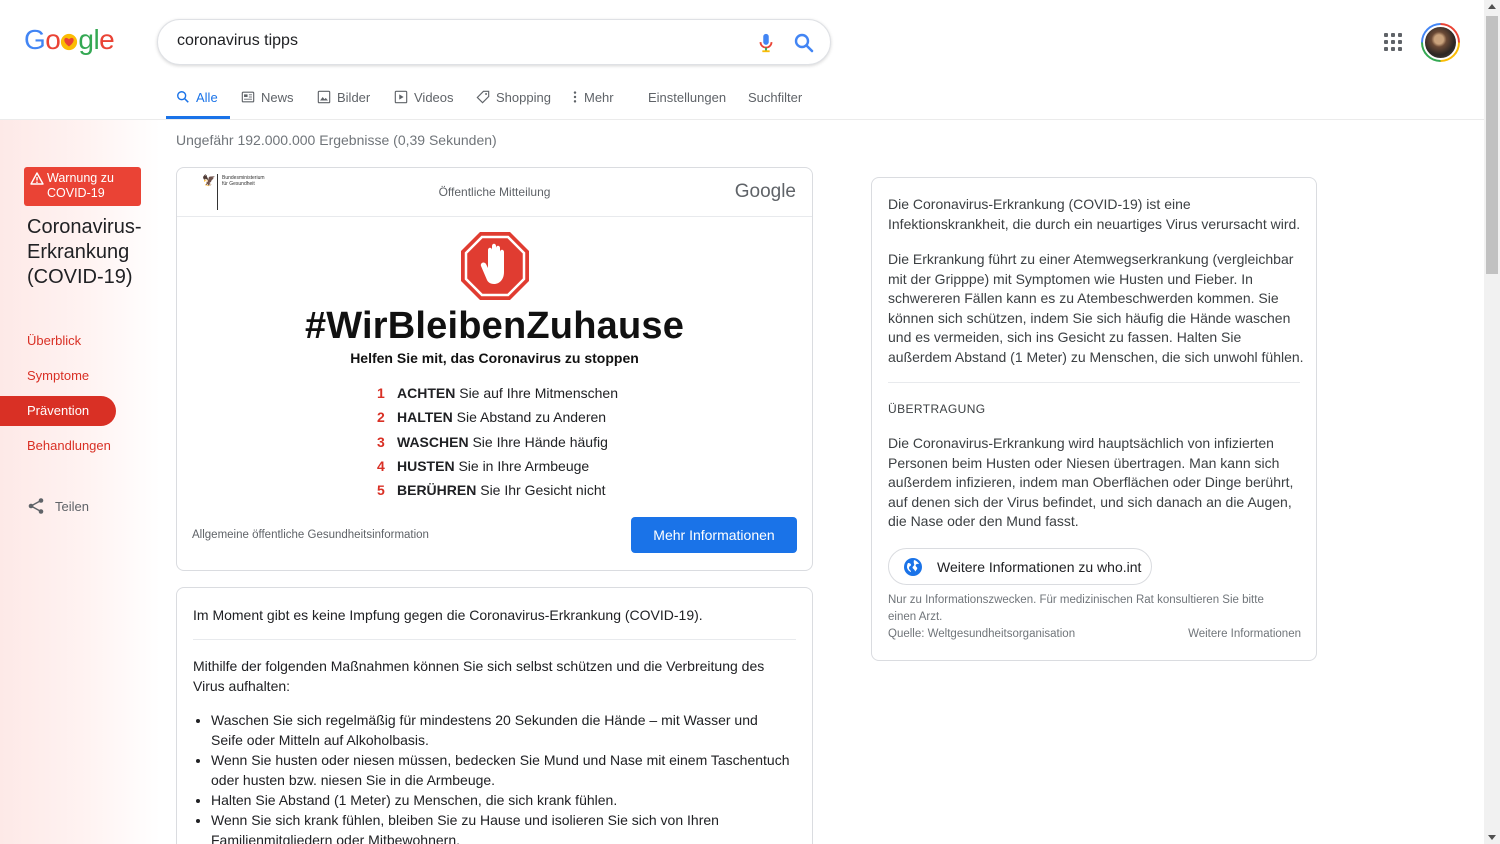  I want to click on campaign-hashtag: #WirBleibenZuhause, so click(494, 326).